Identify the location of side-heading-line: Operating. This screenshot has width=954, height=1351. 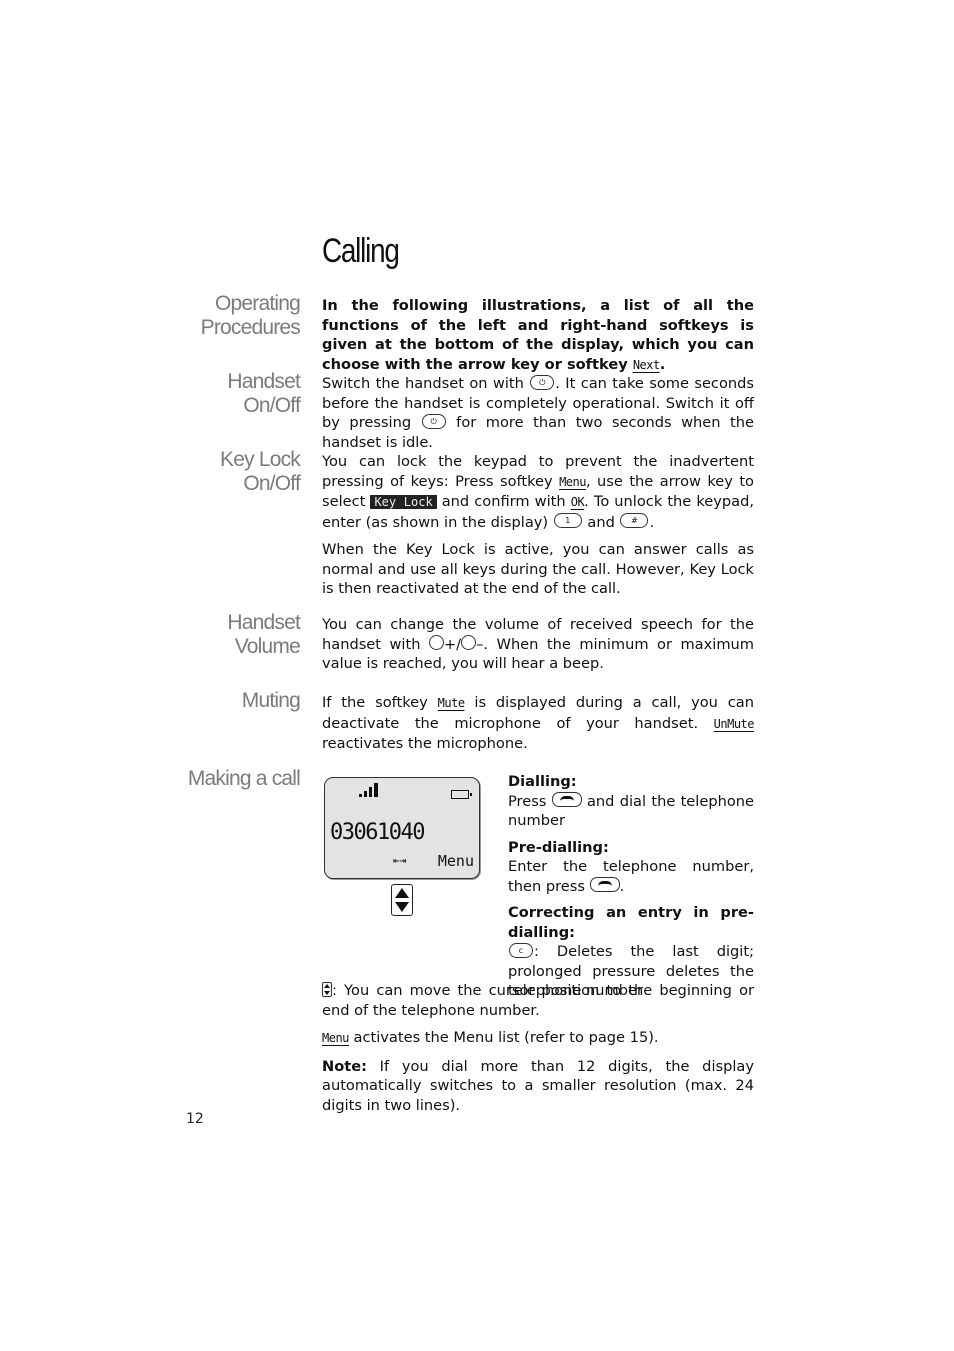
(257, 303).